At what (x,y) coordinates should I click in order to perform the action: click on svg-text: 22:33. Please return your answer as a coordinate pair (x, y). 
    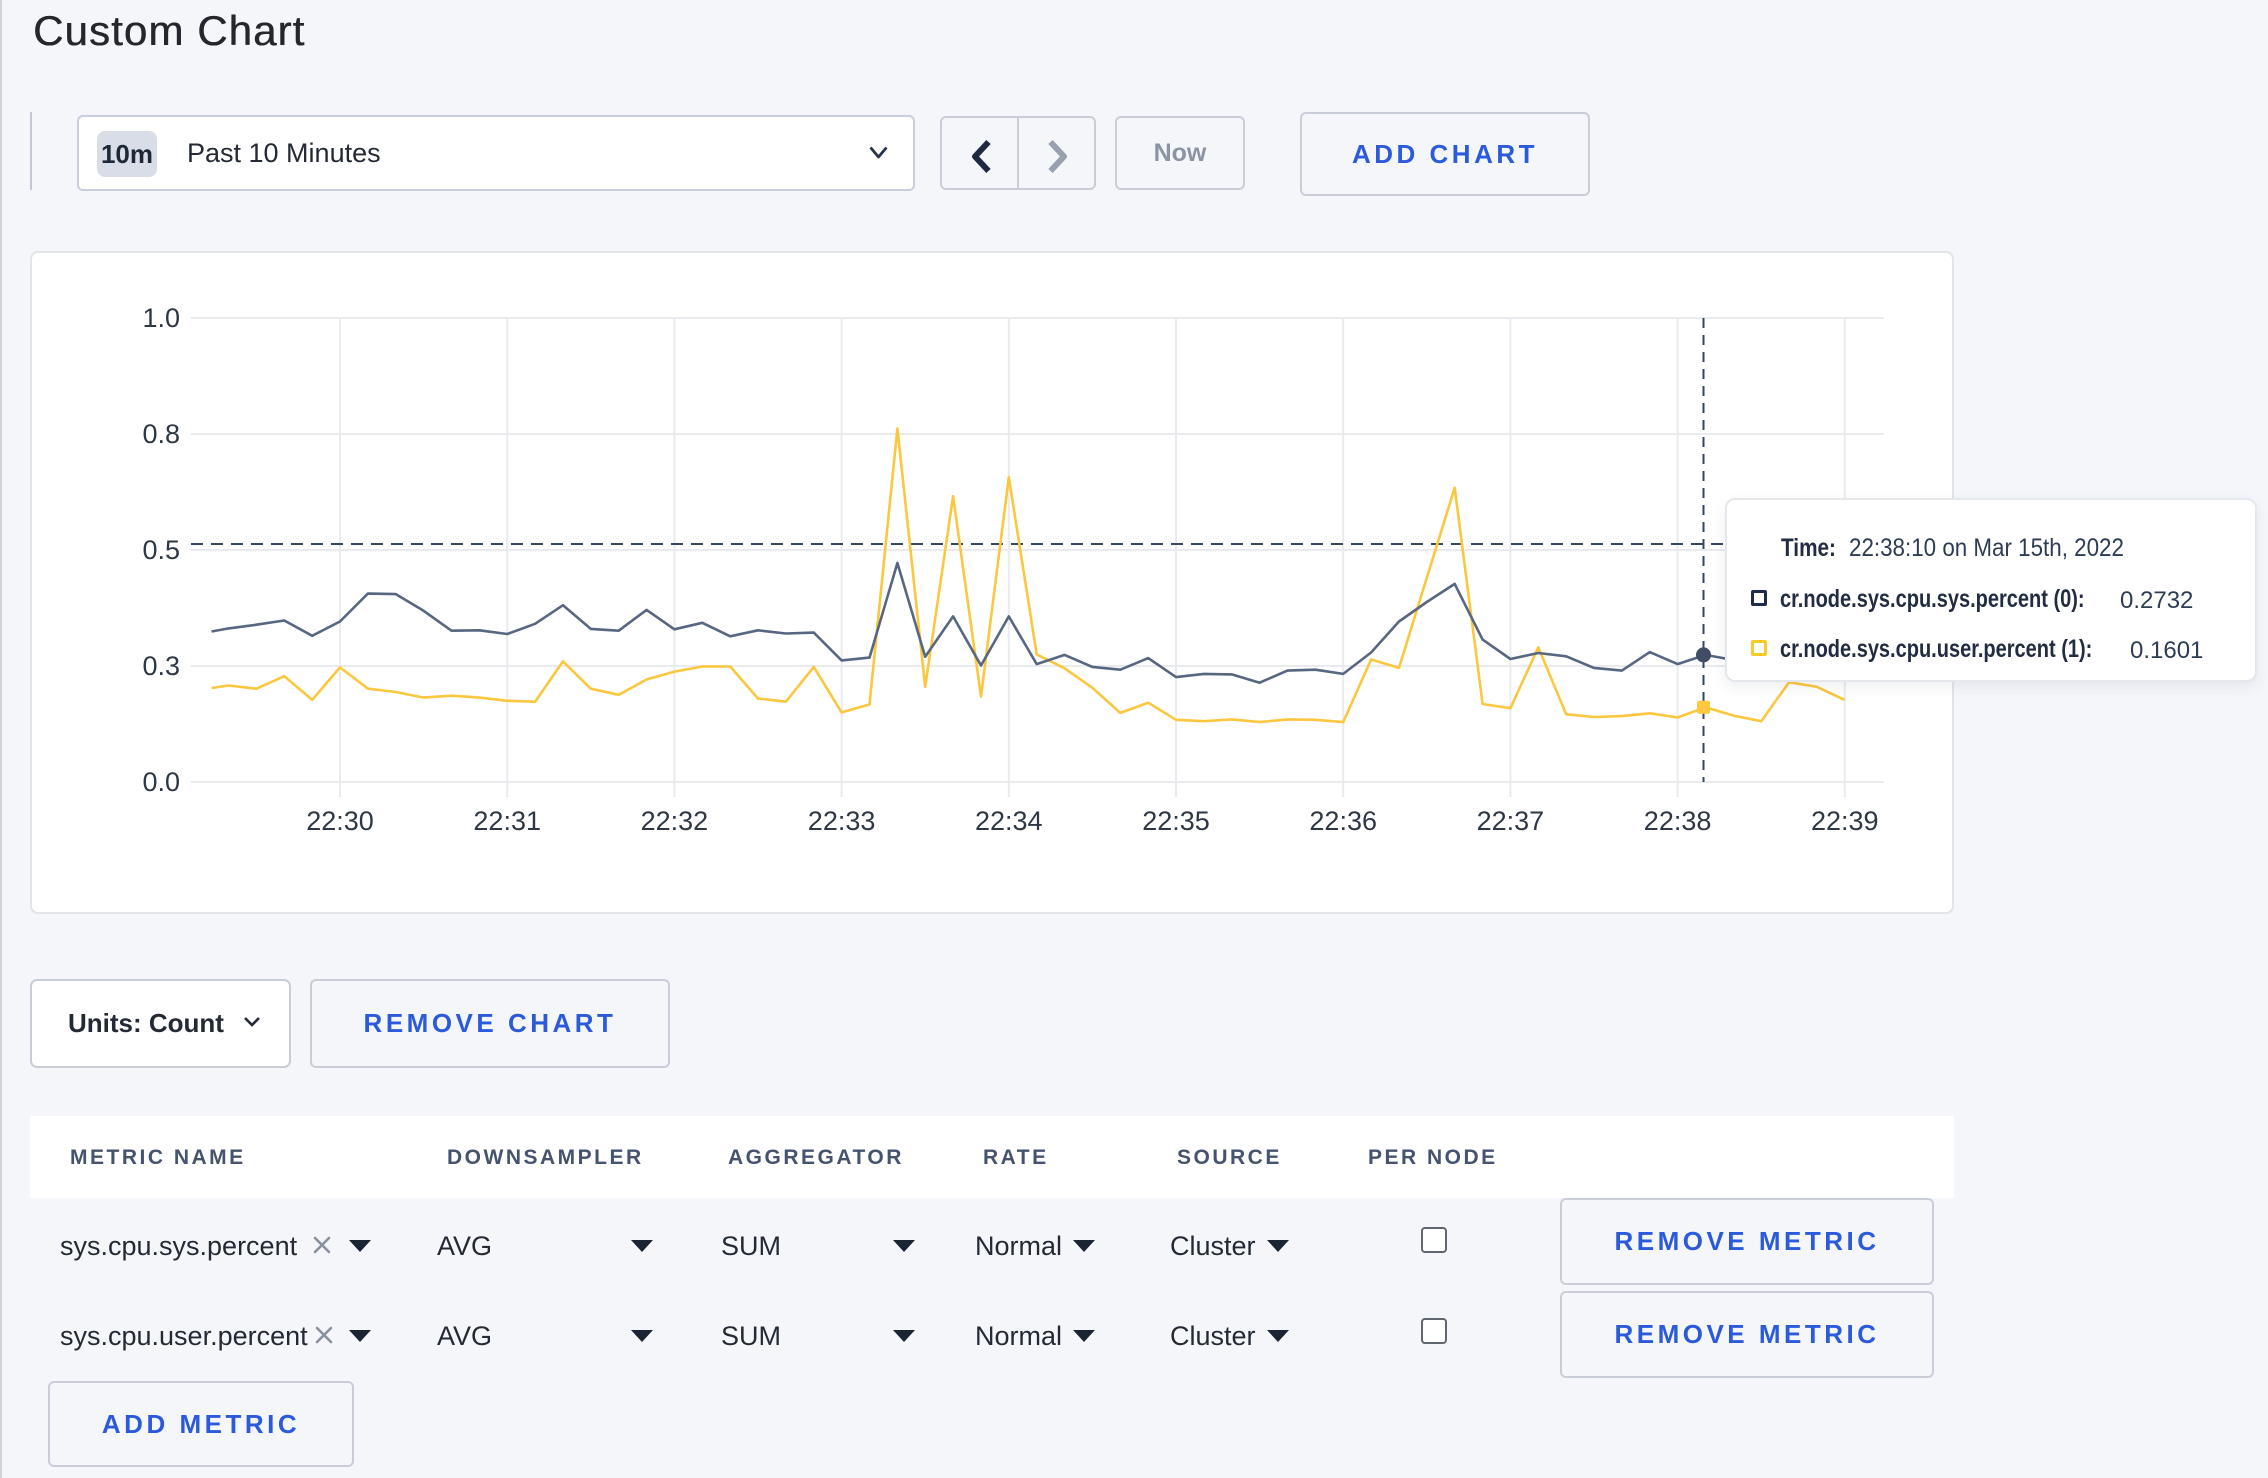
    Looking at the image, I should click on (842, 821).